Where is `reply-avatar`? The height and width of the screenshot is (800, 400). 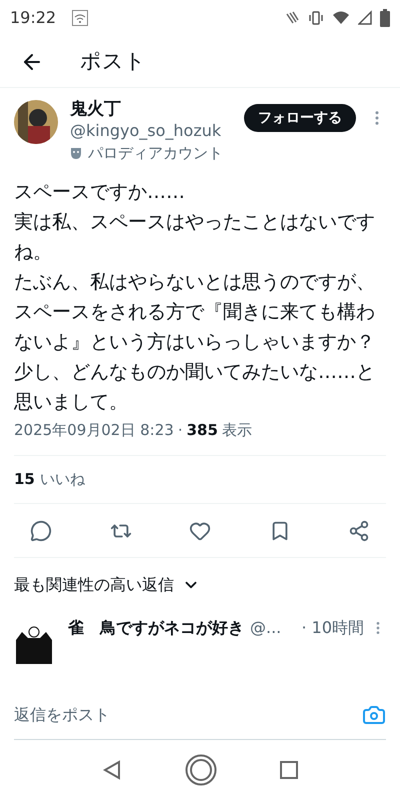 reply-avatar is located at coordinates (34, 644).